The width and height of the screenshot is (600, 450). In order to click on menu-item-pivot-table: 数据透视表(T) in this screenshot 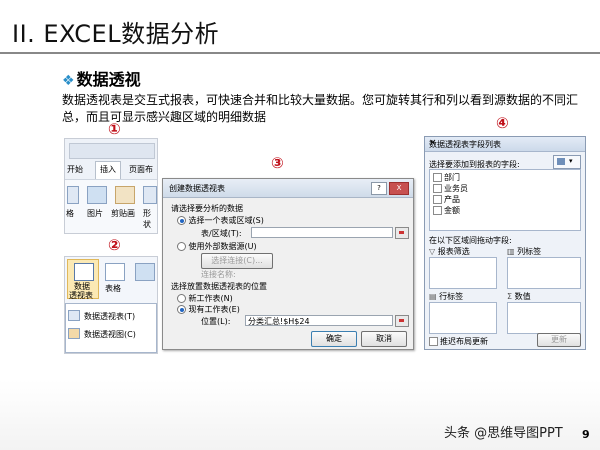, I will do `click(111, 316)`.